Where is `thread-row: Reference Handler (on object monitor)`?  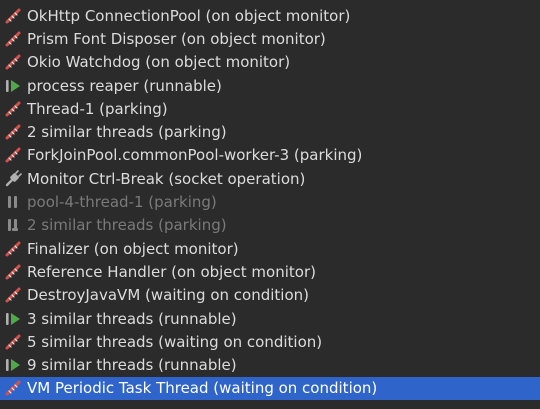
thread-row: Reference Handler (on object monitor) is located at coordinates (270, 271).